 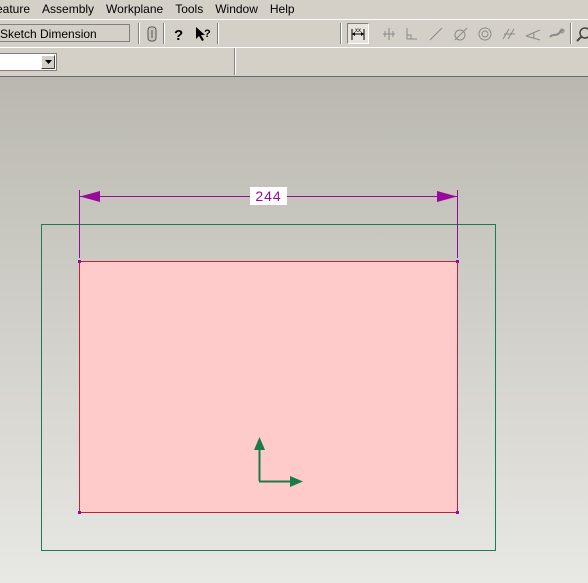 I want to click on constraint-icon, so click(x=389, y=33).